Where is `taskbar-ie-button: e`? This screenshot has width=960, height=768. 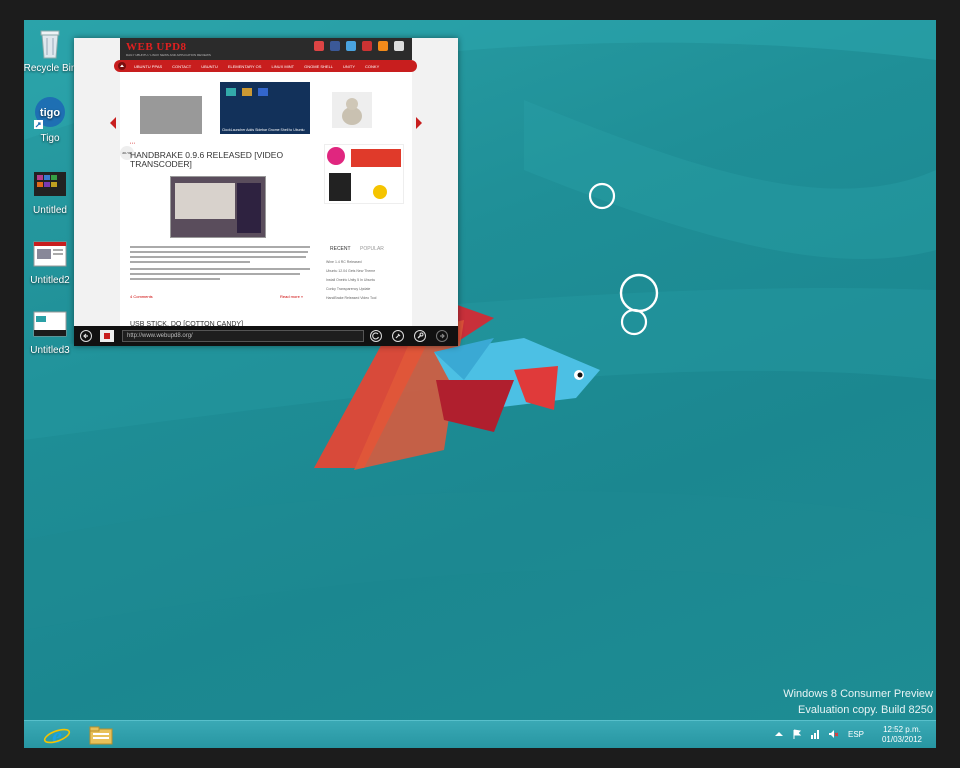
taskbar-ie-button: e is located at coordinates (57, 735).